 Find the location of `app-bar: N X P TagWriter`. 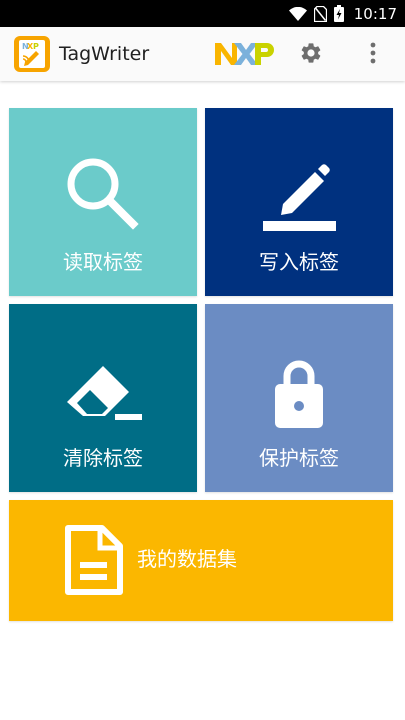

app-bar: N X P TagWriter is located at coordinates (202, 54).